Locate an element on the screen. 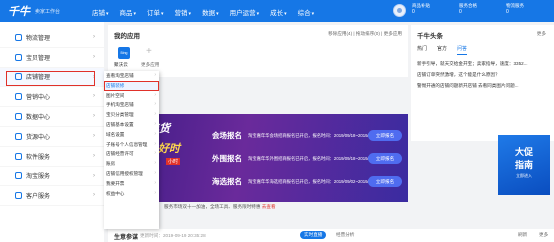  sidebar-item-marketing: 营销中心 › is located at coordinates (52, 97).